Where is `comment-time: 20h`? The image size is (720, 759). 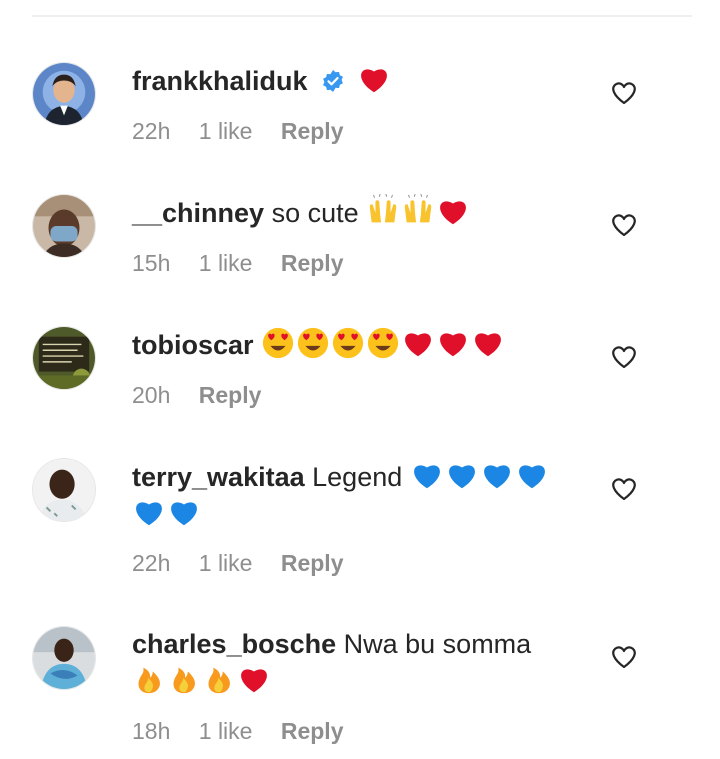 comment-time: 20h is located at coordinates (151, 395).